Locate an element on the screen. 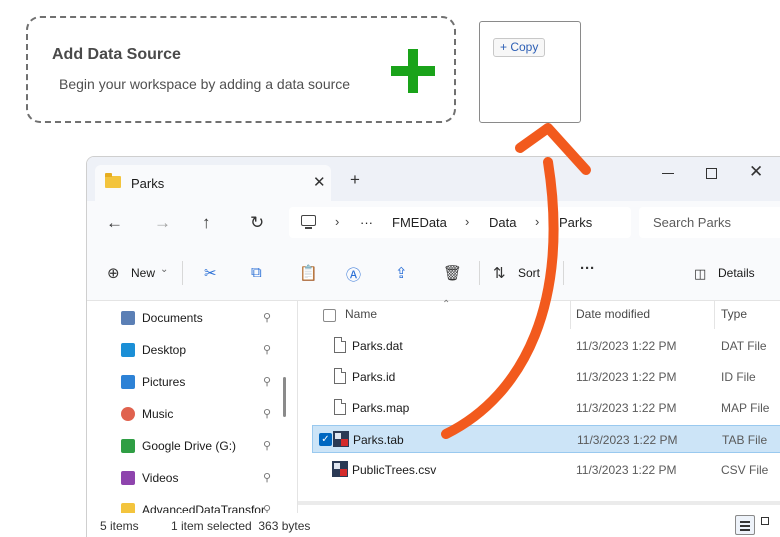  tab-title: Parks is located at coordinates (148, 183).